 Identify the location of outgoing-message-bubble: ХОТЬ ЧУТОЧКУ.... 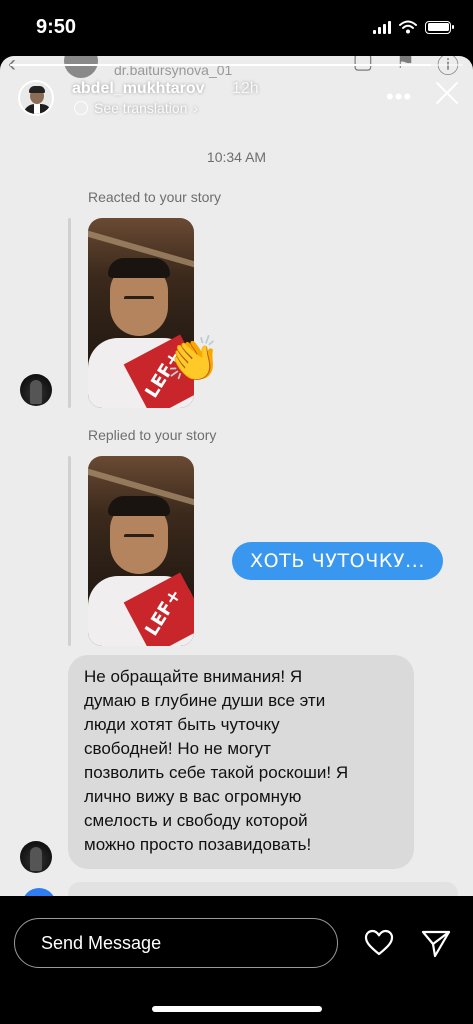
(338, 561).